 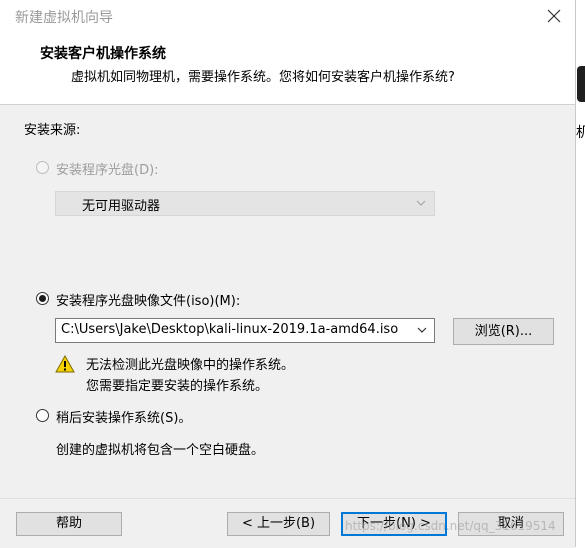 What do you see at coordinates (64, 18) in the screenshot?
I see `window-title: 新建虚拟机向导` at bounding box center [64, 18].